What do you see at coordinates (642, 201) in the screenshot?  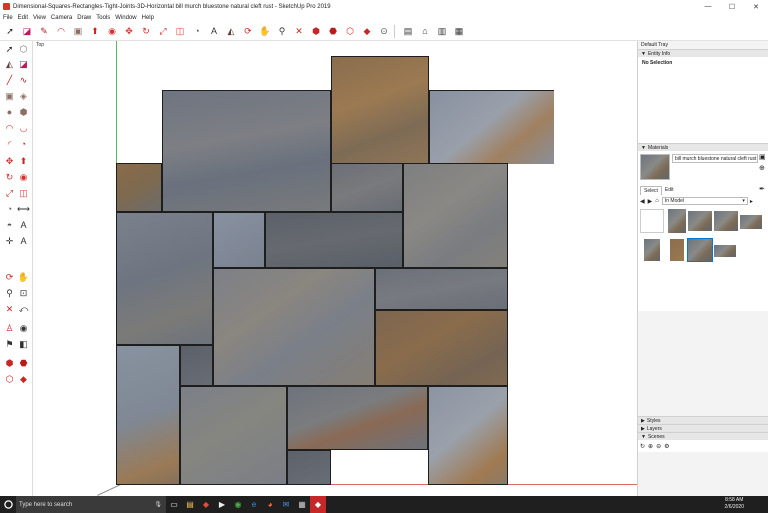 I see `back-icon: ◀` at bounding box center [642, 201].